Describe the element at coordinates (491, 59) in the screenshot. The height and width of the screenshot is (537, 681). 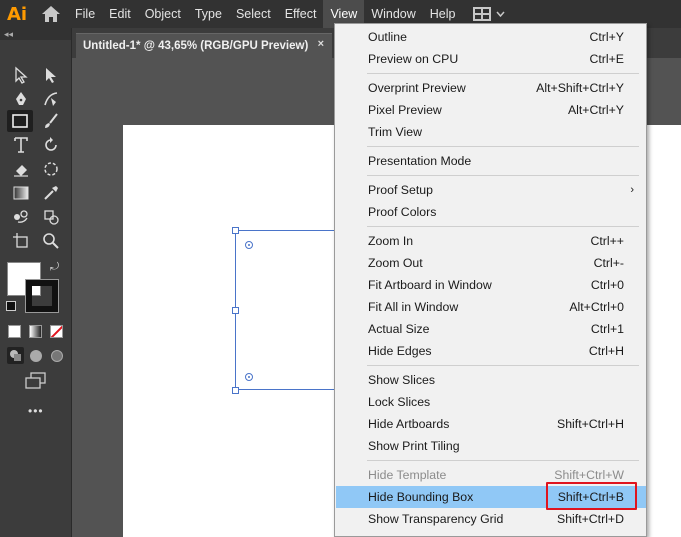
I see `menu-item-preview-on-cpu: Preview on CPU Ctrl+E` at that location.